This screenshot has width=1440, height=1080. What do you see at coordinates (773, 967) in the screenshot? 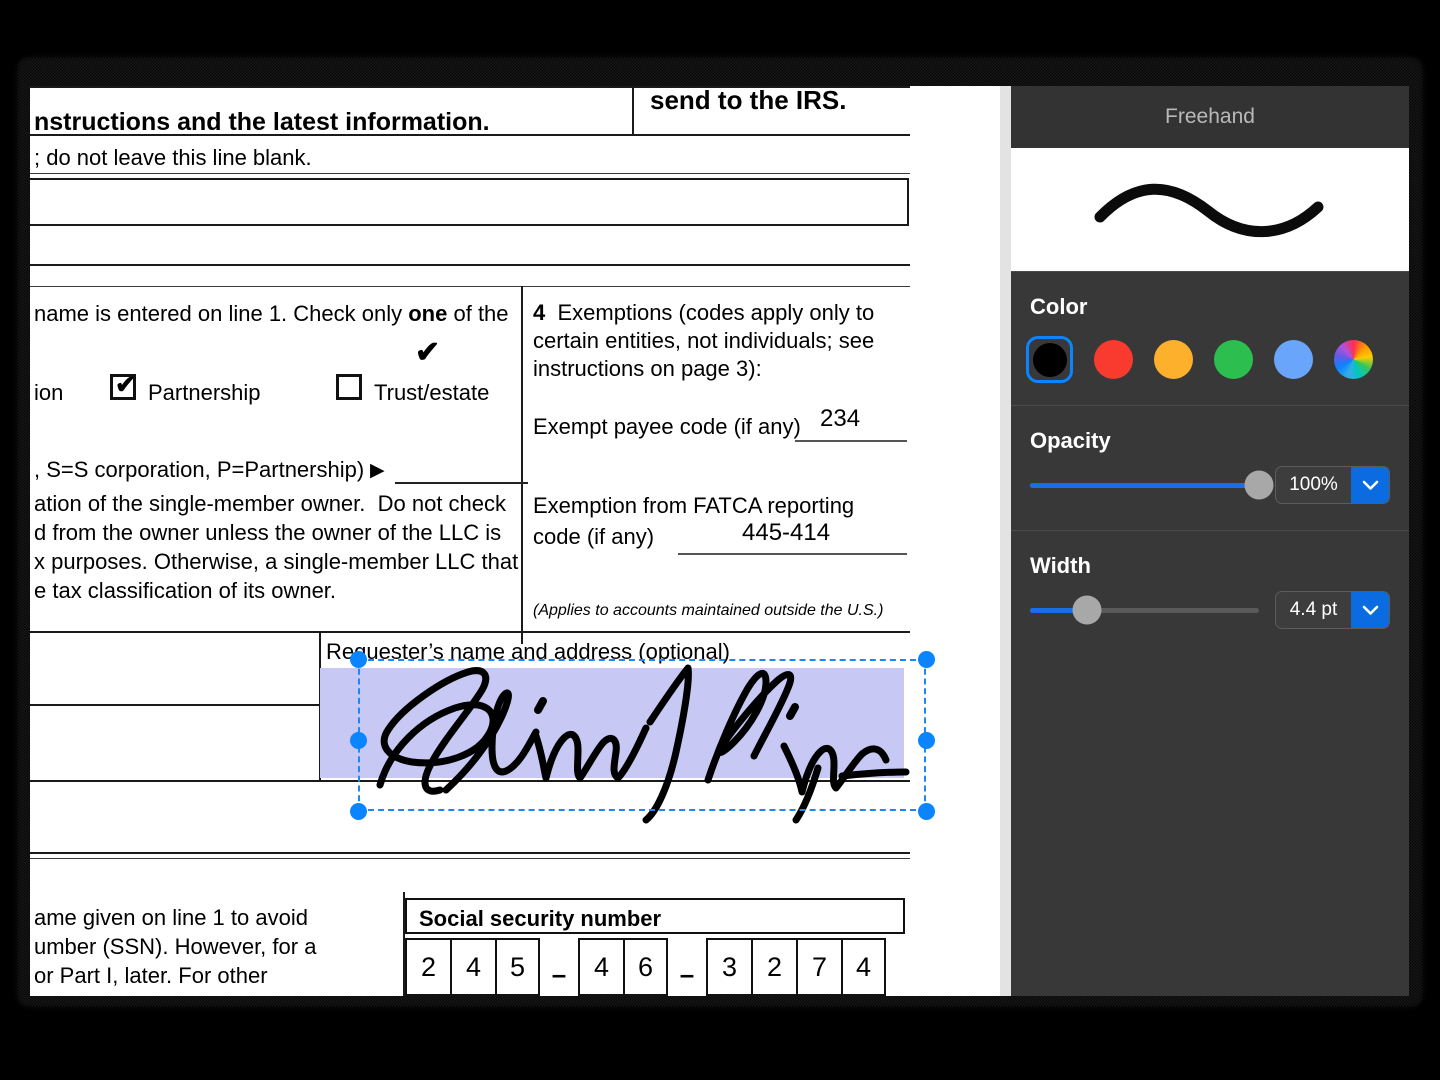
I see `ssn-digit-7: 2` at bounding box center [773, 967].